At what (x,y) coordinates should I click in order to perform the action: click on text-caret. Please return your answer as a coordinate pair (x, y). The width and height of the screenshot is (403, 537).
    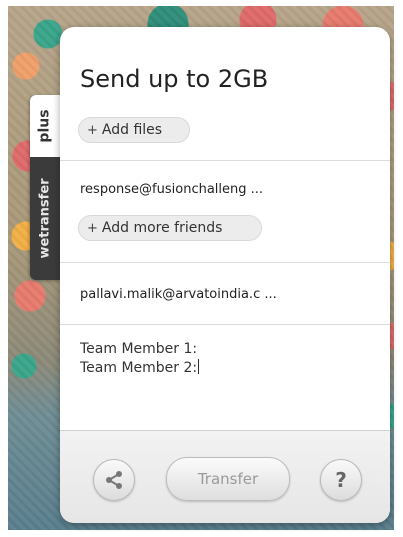
    Looking at the image, I should click on (199, 366).